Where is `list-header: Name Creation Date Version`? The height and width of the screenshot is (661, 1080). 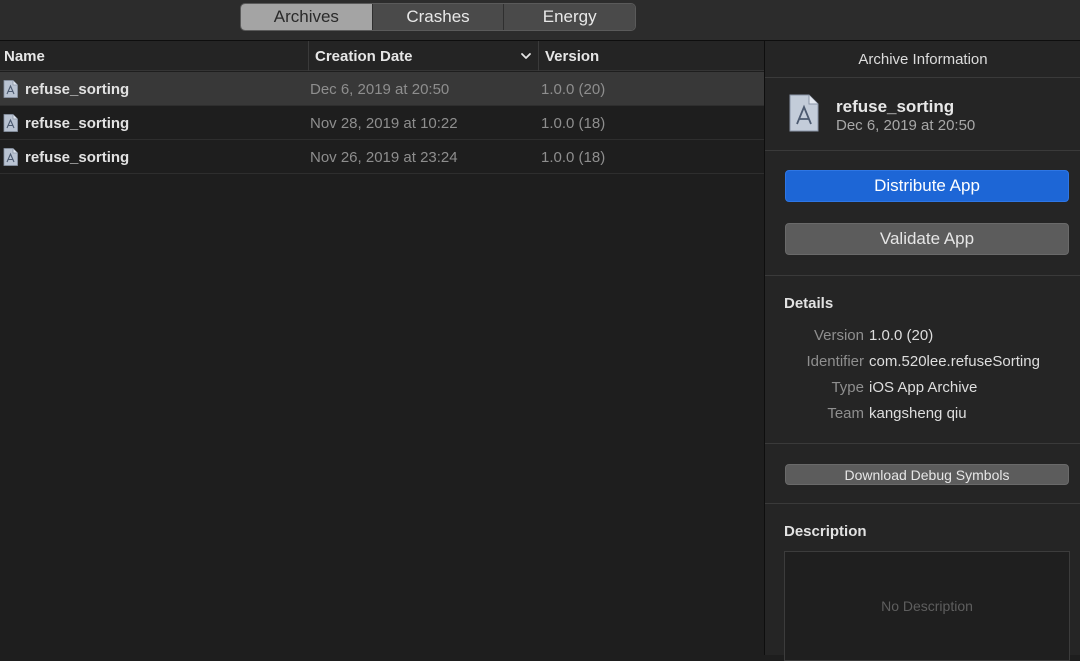
list-header: Name Creation Date Version is located at coordinates (382, 56).